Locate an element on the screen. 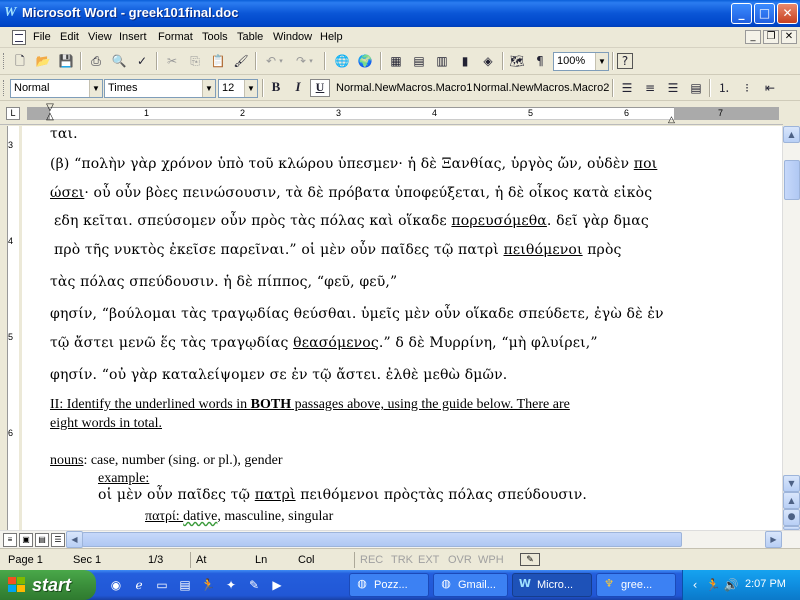 Image resolution: width=800 pixels, height=600 pixels. close-button: ✕ is located at coordinates (787, 13).